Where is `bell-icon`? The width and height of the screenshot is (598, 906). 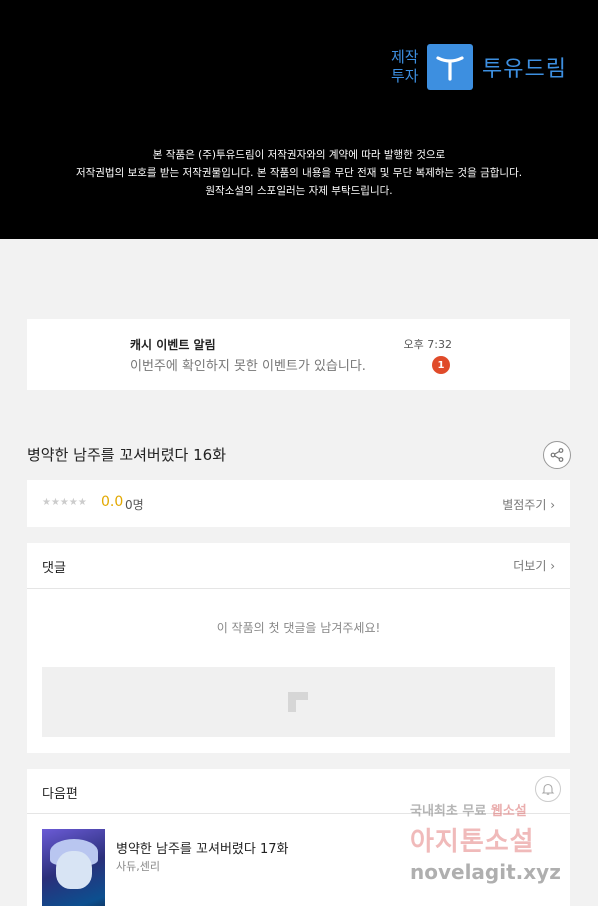 bell-icon is located at coordinates (548, 789).